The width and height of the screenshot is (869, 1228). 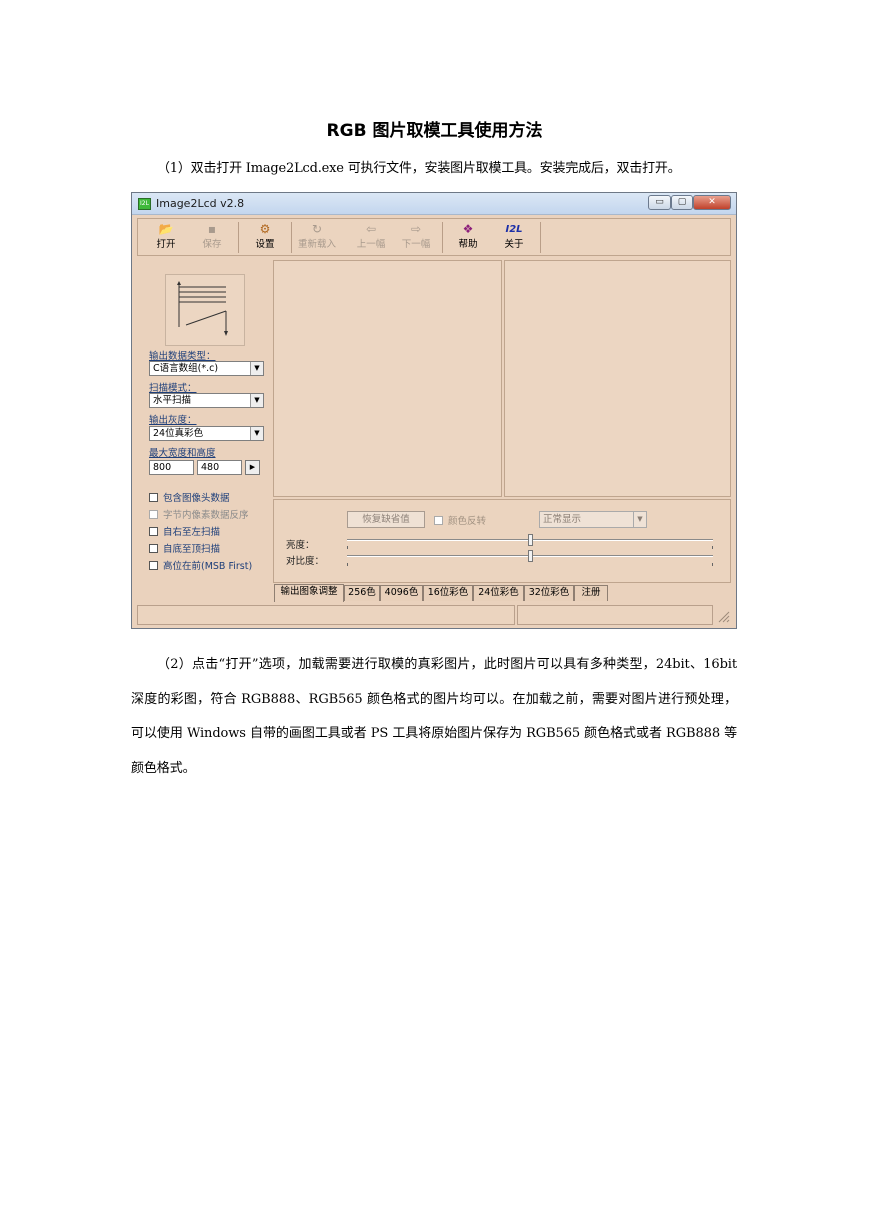 What do you see at coordinates (144, 204) in the screenshot?
I see `app-icon: I2L` at bounding box center [144, 204].